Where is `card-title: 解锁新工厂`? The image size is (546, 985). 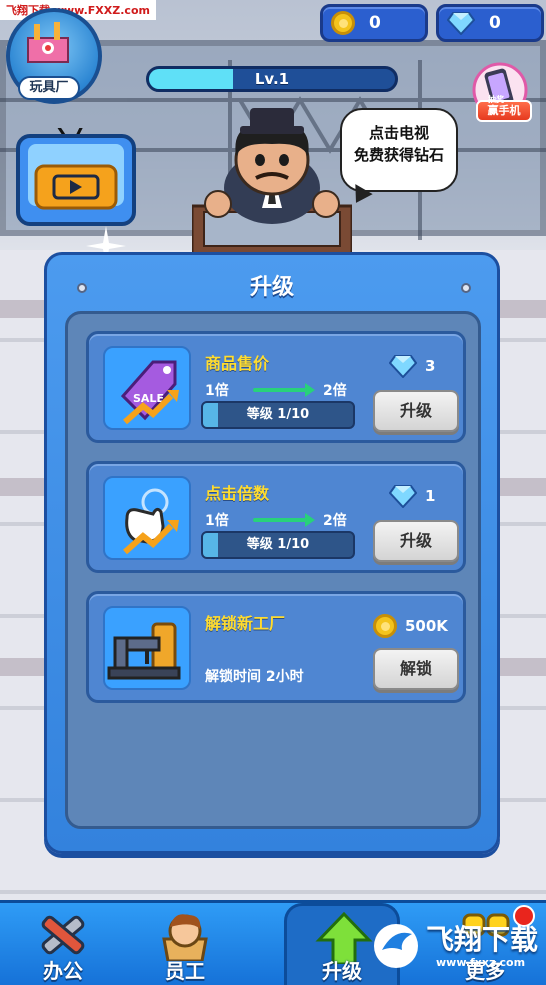
card-title: 解锁新工厂 is located at coordinates (245, 623).